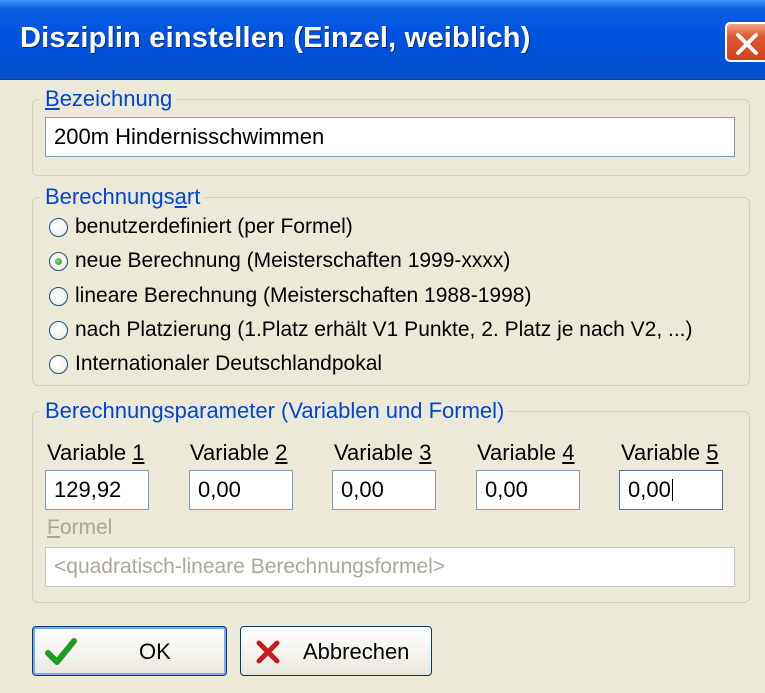  I want to click on formel-input: <quadratisch-lineare Berechnungsformel>, so click(390, 567).